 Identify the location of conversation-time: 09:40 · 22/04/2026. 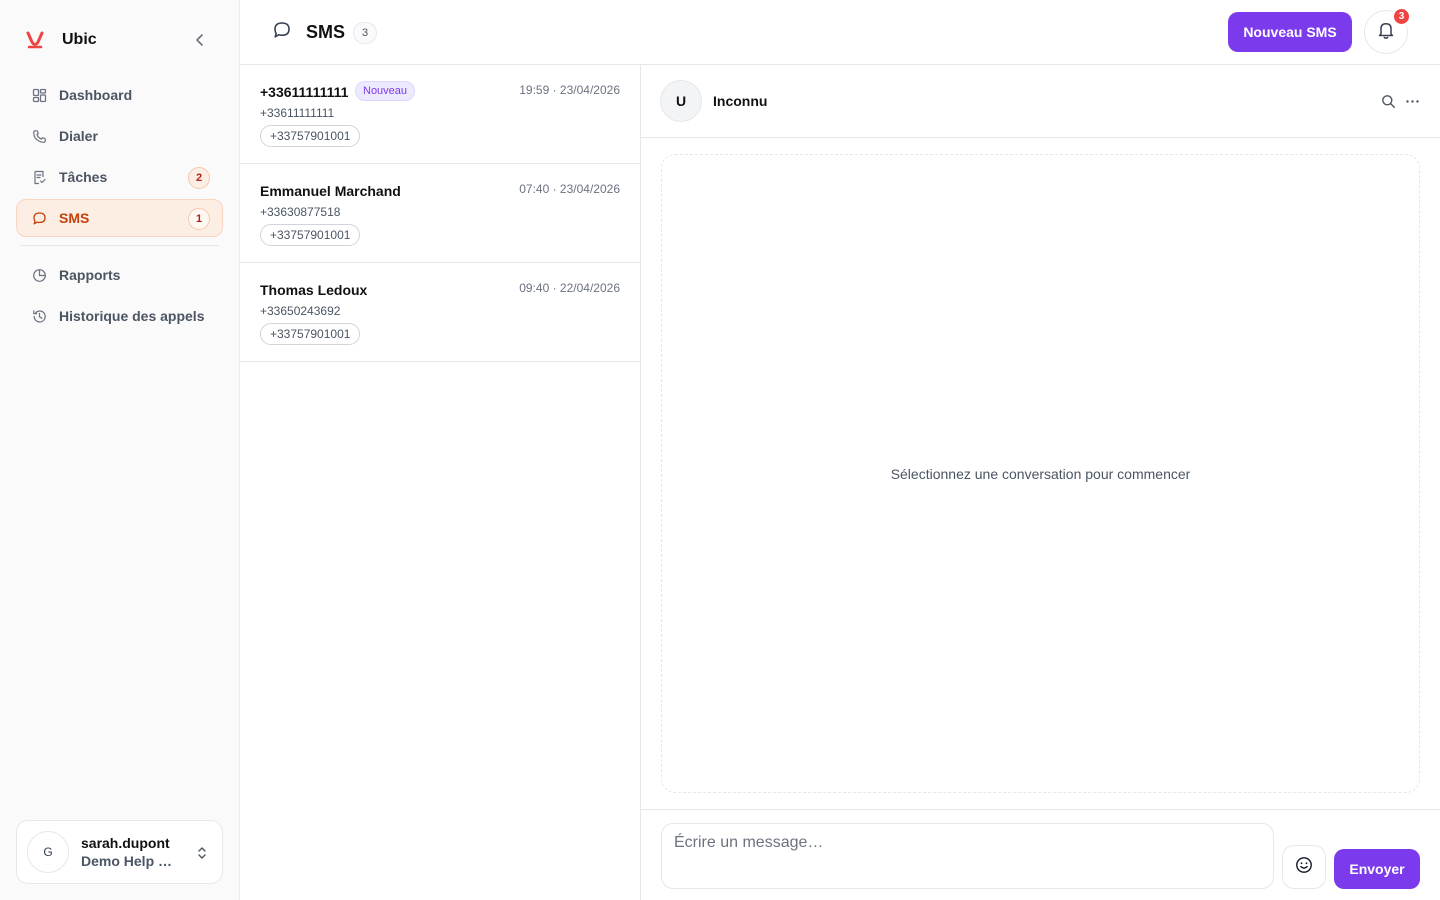
(569, 288).